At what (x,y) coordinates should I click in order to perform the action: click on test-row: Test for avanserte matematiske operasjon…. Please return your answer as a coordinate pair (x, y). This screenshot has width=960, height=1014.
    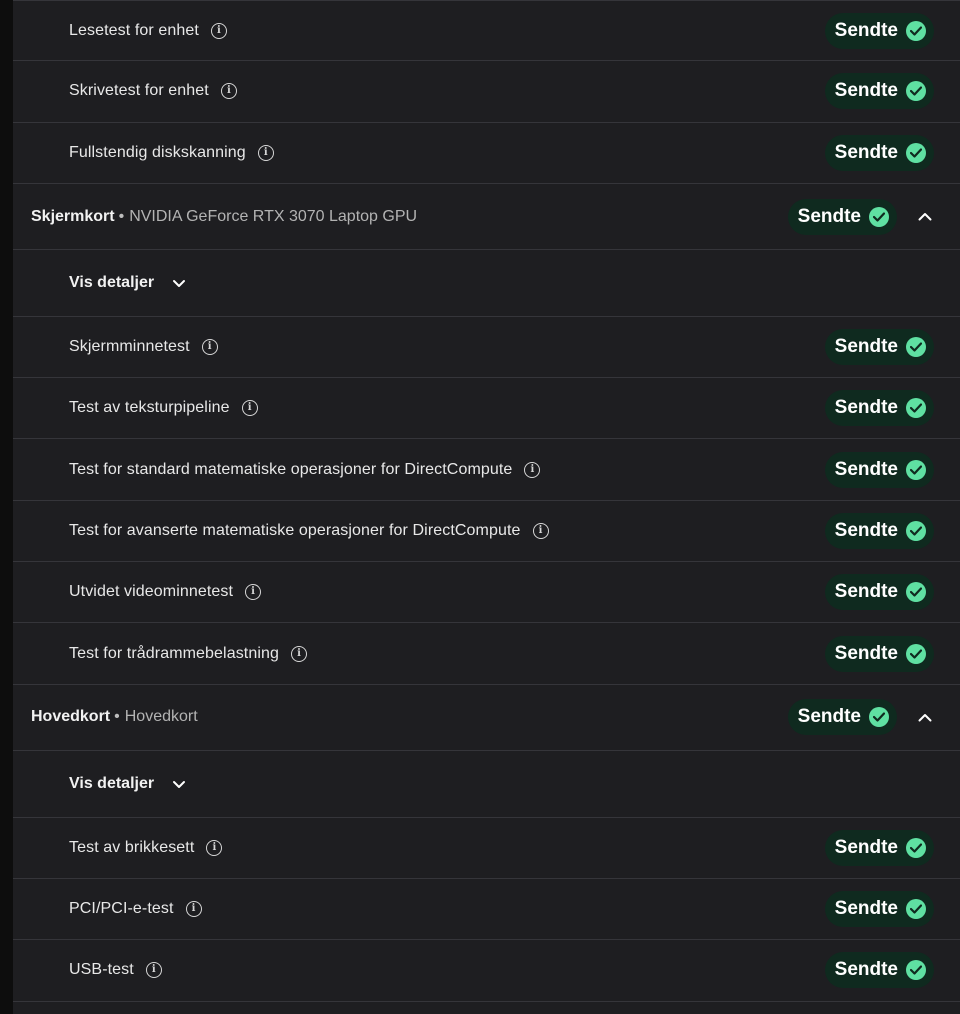
    Looking at the image, I should click on (486, 532).